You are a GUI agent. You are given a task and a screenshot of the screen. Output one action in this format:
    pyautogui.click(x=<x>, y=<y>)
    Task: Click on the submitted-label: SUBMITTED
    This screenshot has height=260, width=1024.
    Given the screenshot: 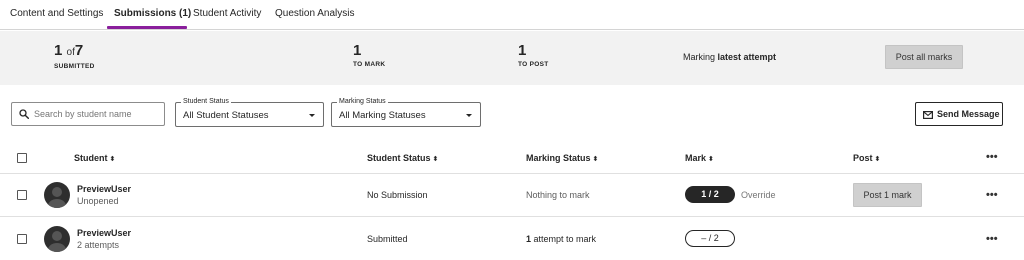 What is the action you would take?
    pyautogui.click(x=74, y=66)
    